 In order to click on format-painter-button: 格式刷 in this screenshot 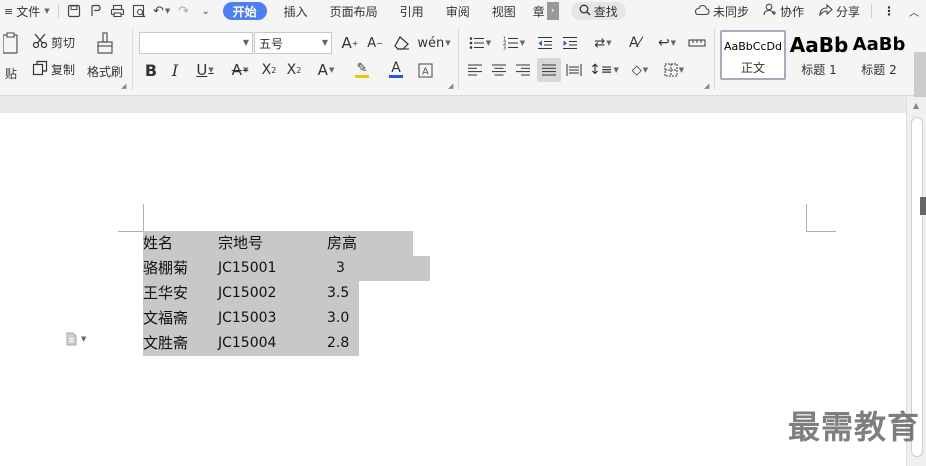, I will do `click(105, 56)`.